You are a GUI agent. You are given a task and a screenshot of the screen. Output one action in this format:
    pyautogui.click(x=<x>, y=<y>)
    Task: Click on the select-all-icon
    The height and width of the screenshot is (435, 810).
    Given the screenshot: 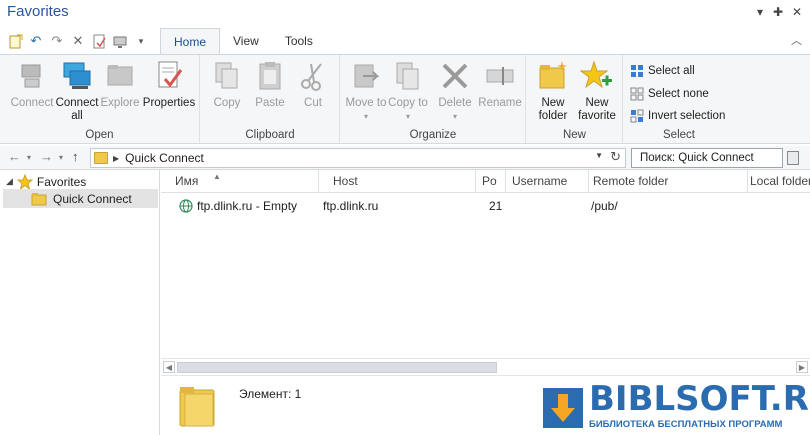 What is the action you would take?
    pyautogui.click(x=637, y=71)
    